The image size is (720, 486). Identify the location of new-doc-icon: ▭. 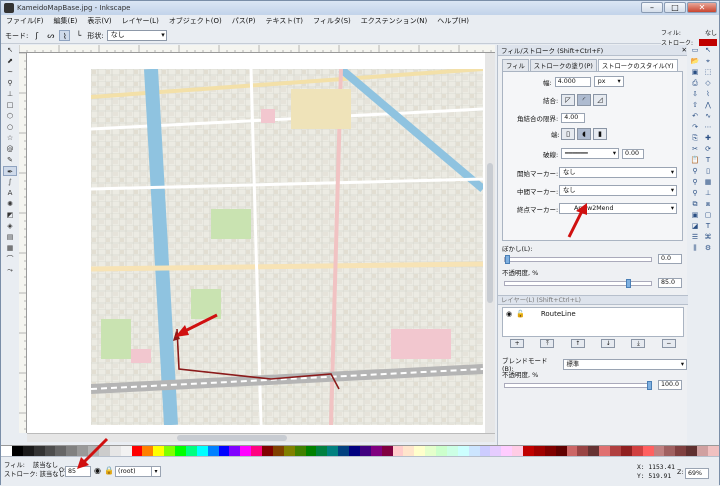
(695, 50).